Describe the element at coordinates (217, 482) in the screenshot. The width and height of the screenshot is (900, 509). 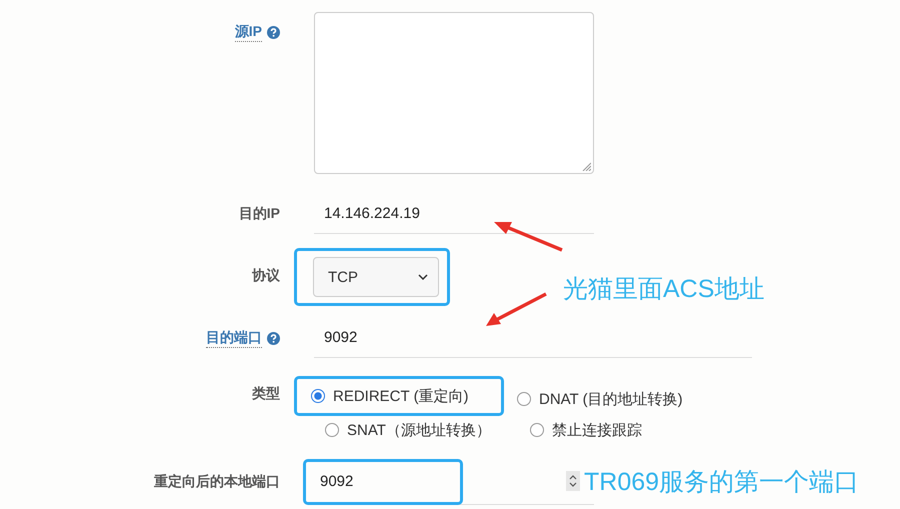
I see `field-label: 重定向后的本地端口` at that location.